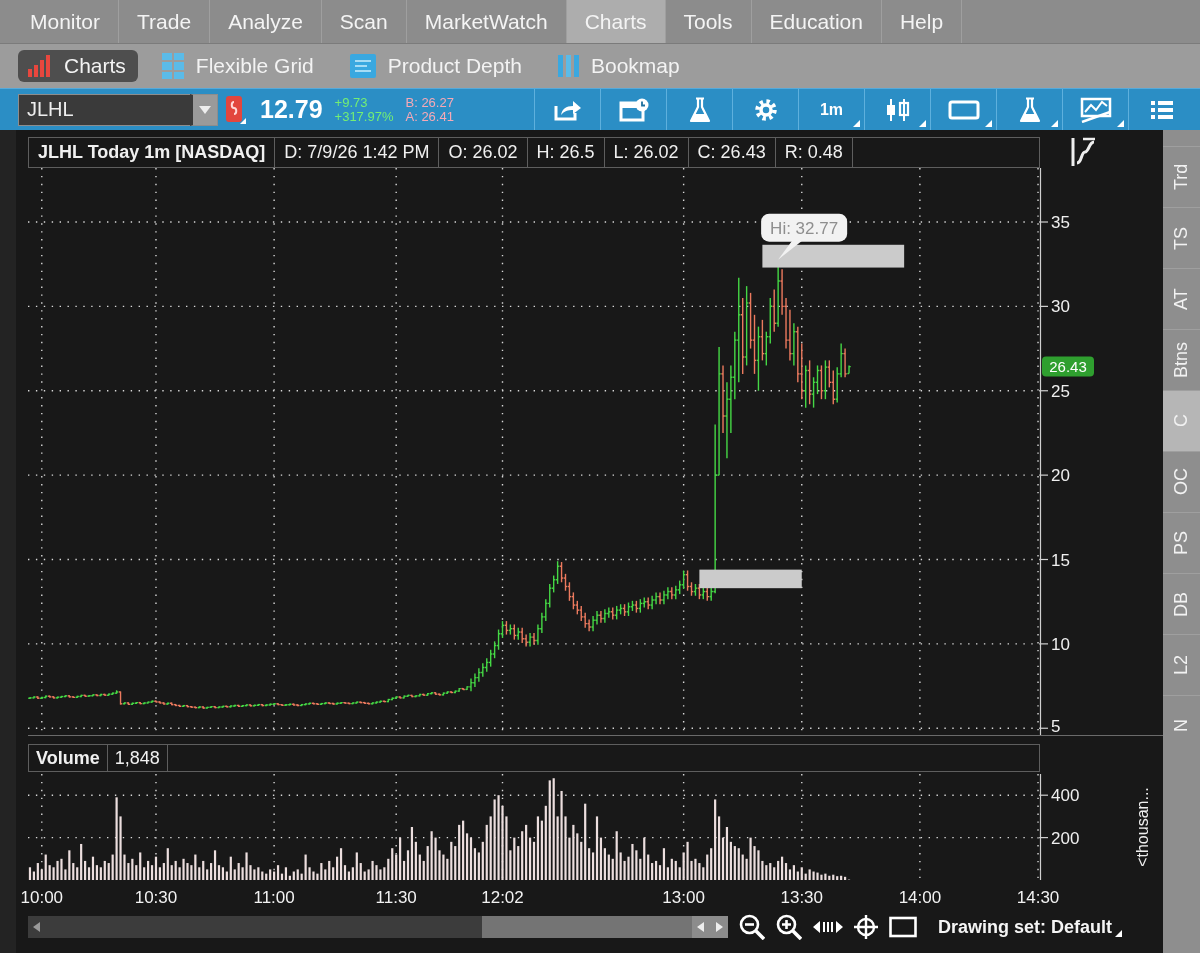  What do you see at coordinates (1181, 481) in the screenshot?
I see `side-tab: OC` at bounding box center [1181, 481].